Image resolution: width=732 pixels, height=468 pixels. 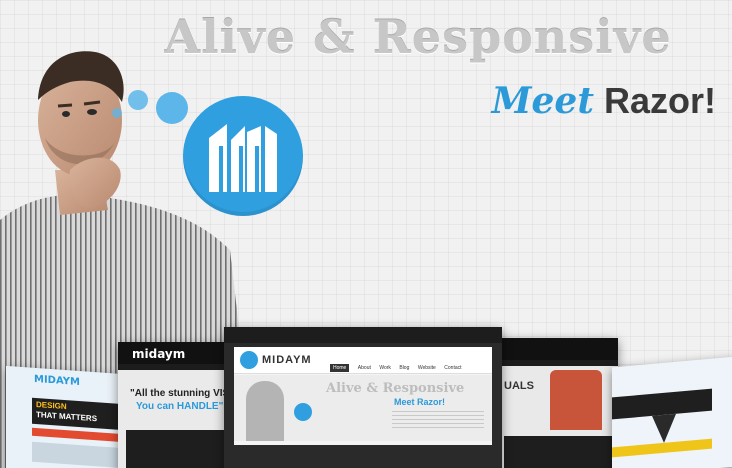 I want to click on right-nav-bar, so click(x=558, y=349).